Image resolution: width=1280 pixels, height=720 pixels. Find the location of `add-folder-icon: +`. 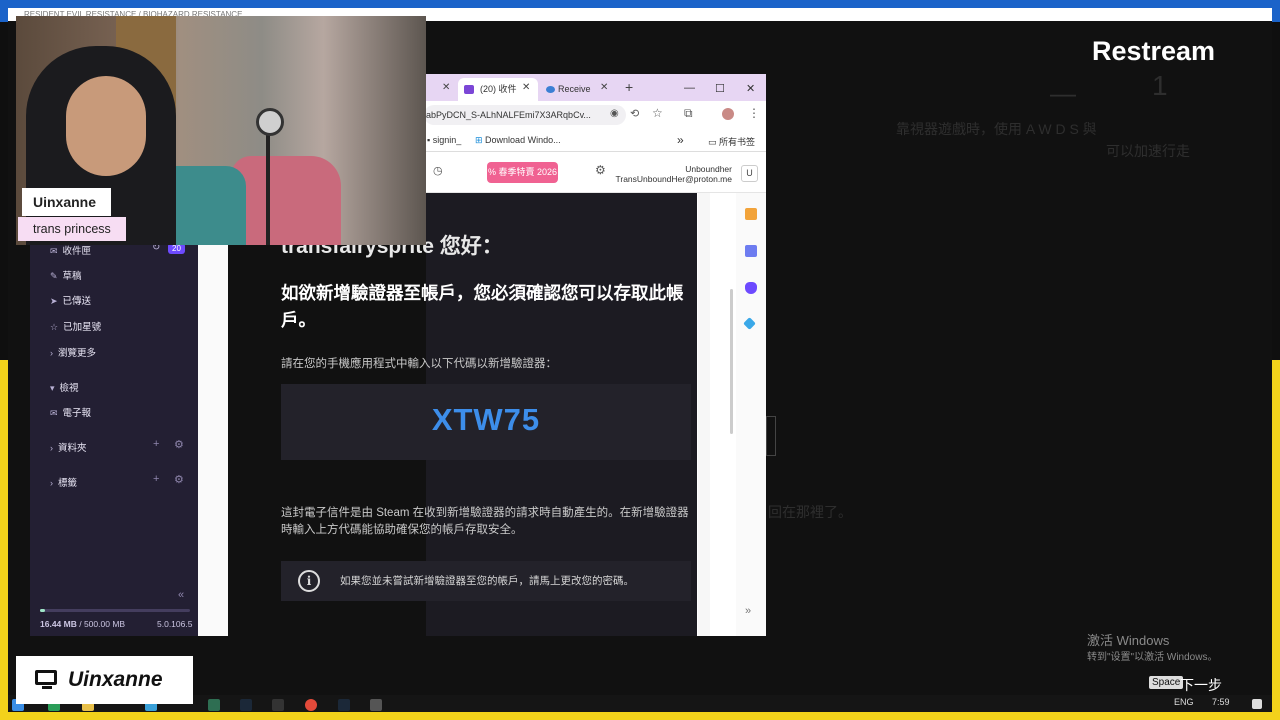

add-folder-icon: + is located at coordinates (156, 444).